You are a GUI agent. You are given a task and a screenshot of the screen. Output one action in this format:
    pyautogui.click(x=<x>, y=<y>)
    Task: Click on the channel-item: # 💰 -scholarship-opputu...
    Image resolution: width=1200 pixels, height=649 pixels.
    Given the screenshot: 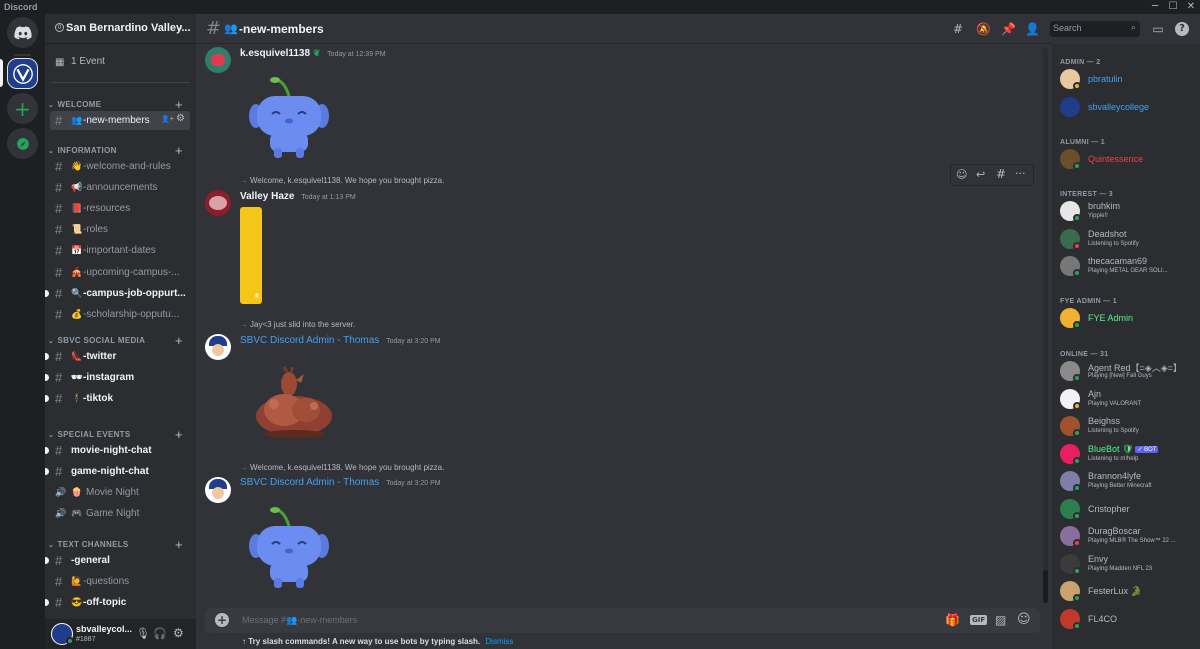 What is the action you would take?
    pyautogui.click(x=120, y=314)
    